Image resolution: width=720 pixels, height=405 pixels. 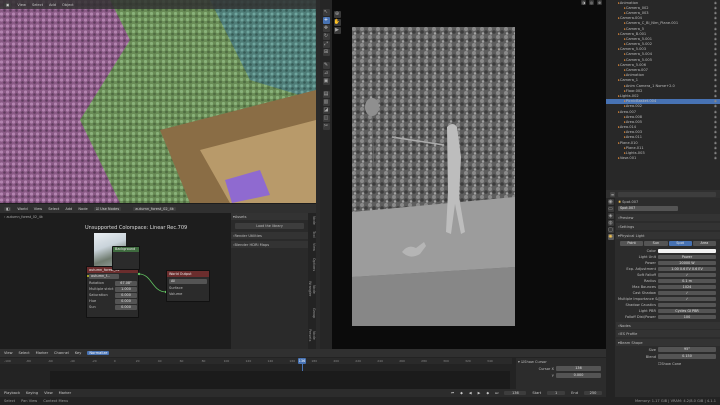 I want to click on extrude-tool-icon: ▤, so click(x=326, y=94).